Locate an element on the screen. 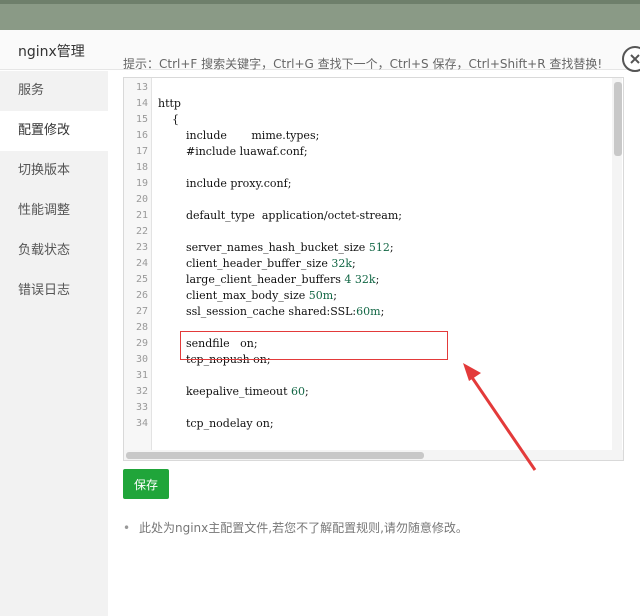 The height and width of the screenshot is (616, 640). code-text: ssl_session_cache shared:SSL:60m; is located at coordinates (271, 311).